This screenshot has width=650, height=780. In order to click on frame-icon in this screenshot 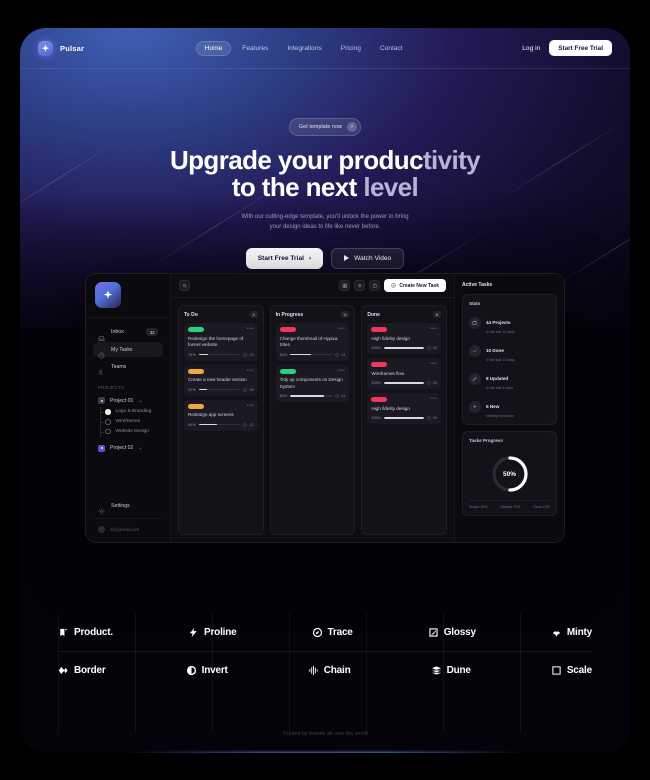, I will do `click(433, 632)`.